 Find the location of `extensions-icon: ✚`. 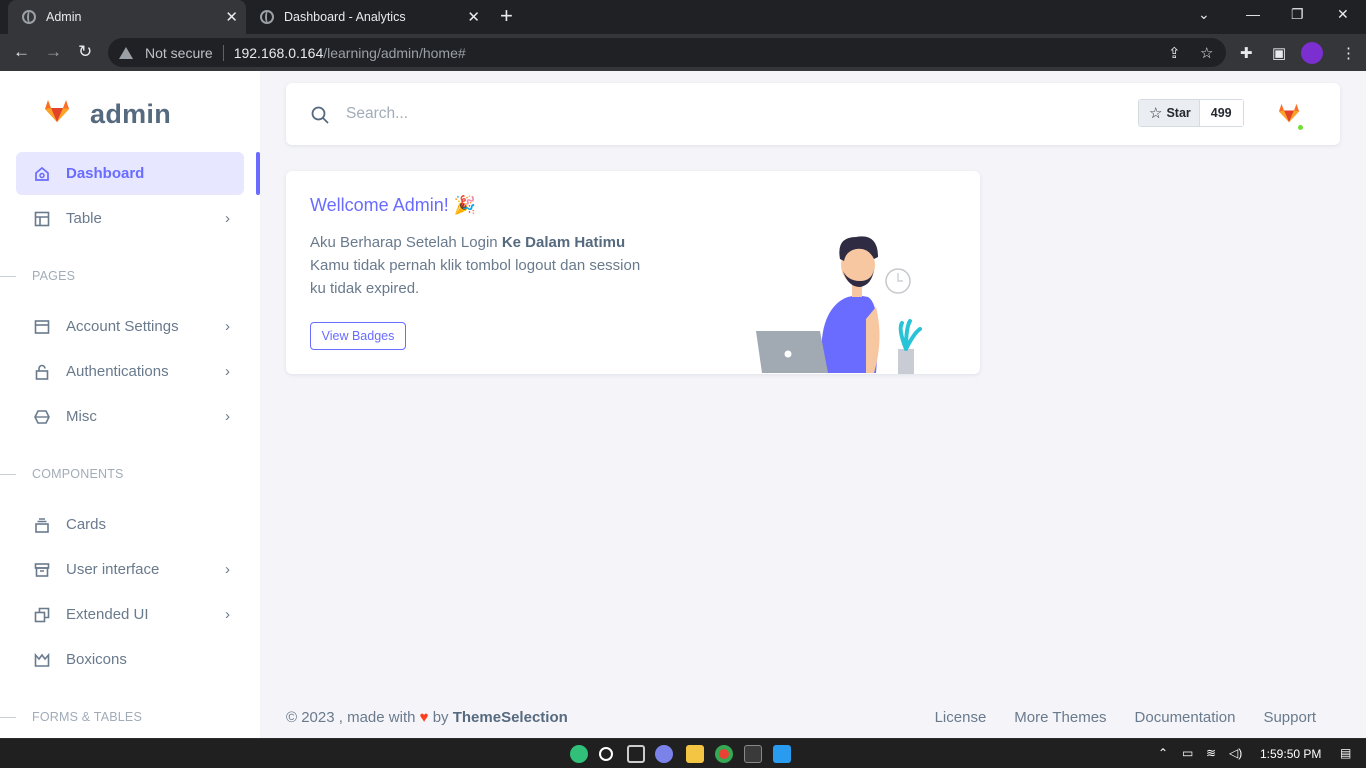

extensions-icon: ✚ is located at coordinates (1246, 53).